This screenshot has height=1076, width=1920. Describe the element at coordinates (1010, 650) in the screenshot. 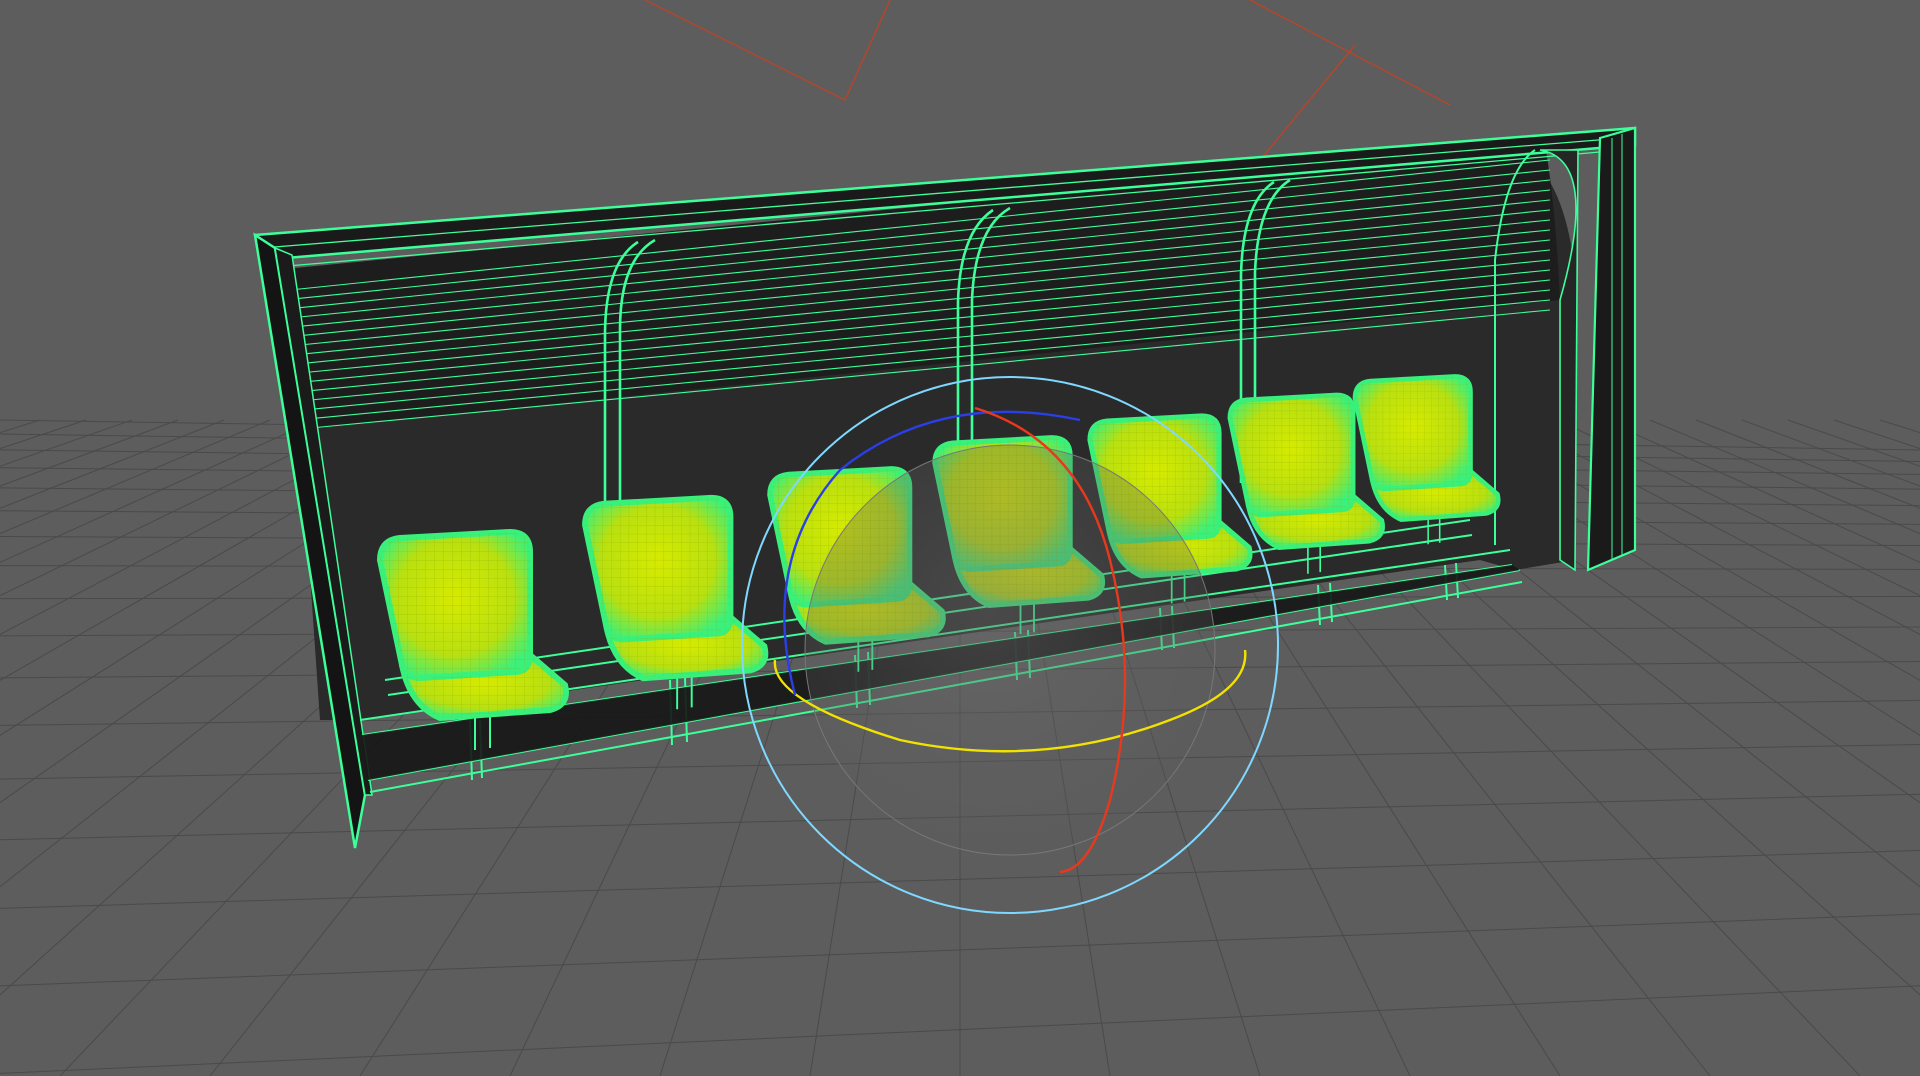

I see `manipulator-sphere` at that location.